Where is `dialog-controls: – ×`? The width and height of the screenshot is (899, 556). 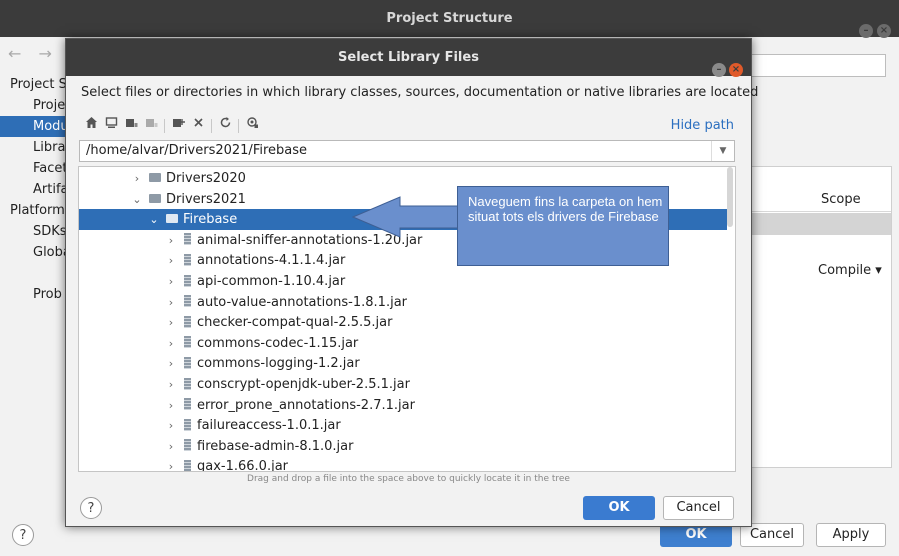 dialog-controls: – × is located at coordinates (726, 68).